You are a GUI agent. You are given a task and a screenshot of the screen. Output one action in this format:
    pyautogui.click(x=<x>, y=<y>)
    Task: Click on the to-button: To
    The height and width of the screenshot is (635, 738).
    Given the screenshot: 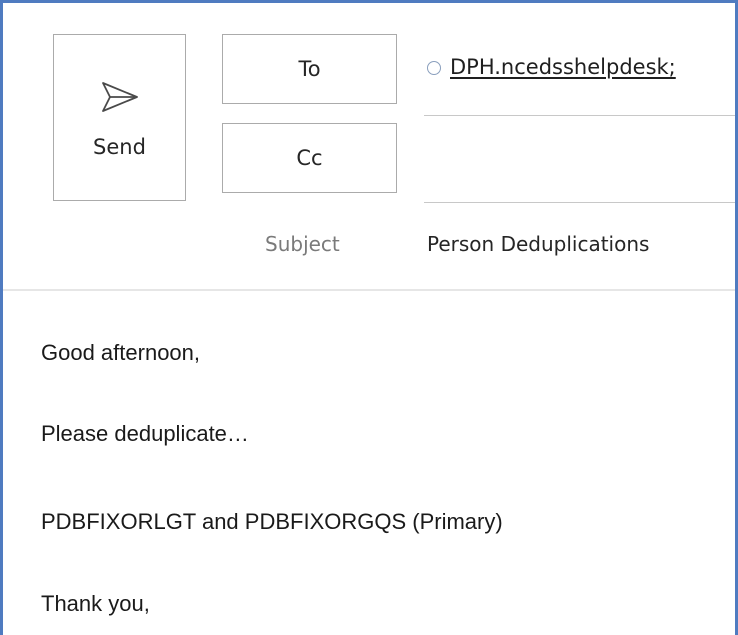 What is the action you would take?
    pyautogui.click(x=309, y=69)
    